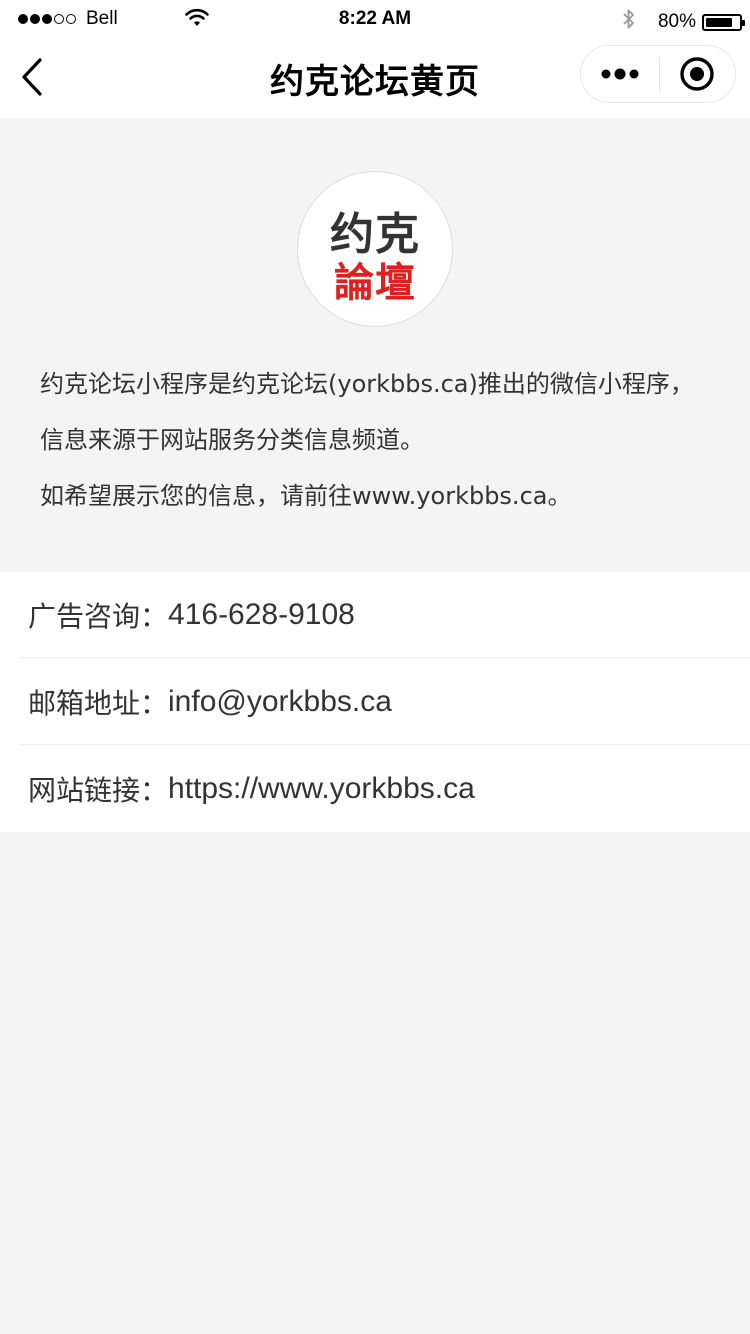  Describe the element at coordinates (629, 22) in the screenshot. I see `bluetooth-icon` at that location.